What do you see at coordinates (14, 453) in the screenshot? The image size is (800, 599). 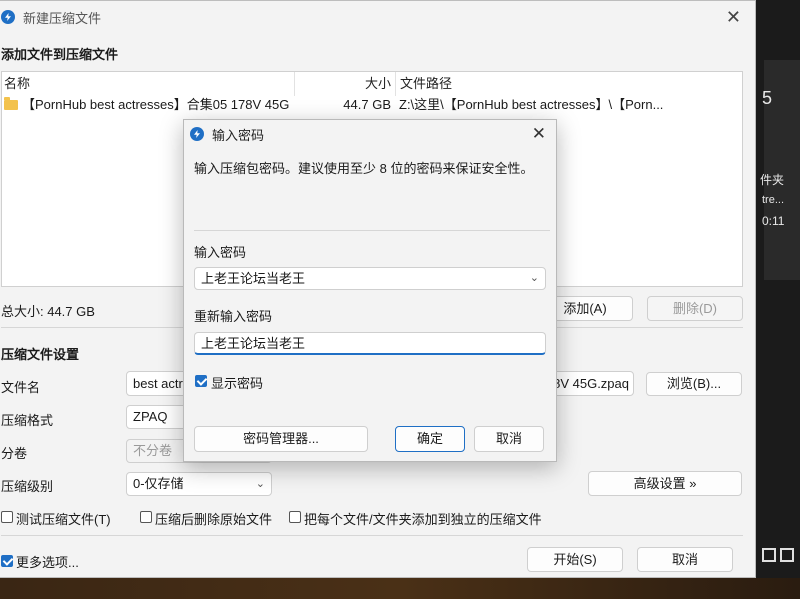 I see `split-label: 分卷` at bounding box center [14, 453].